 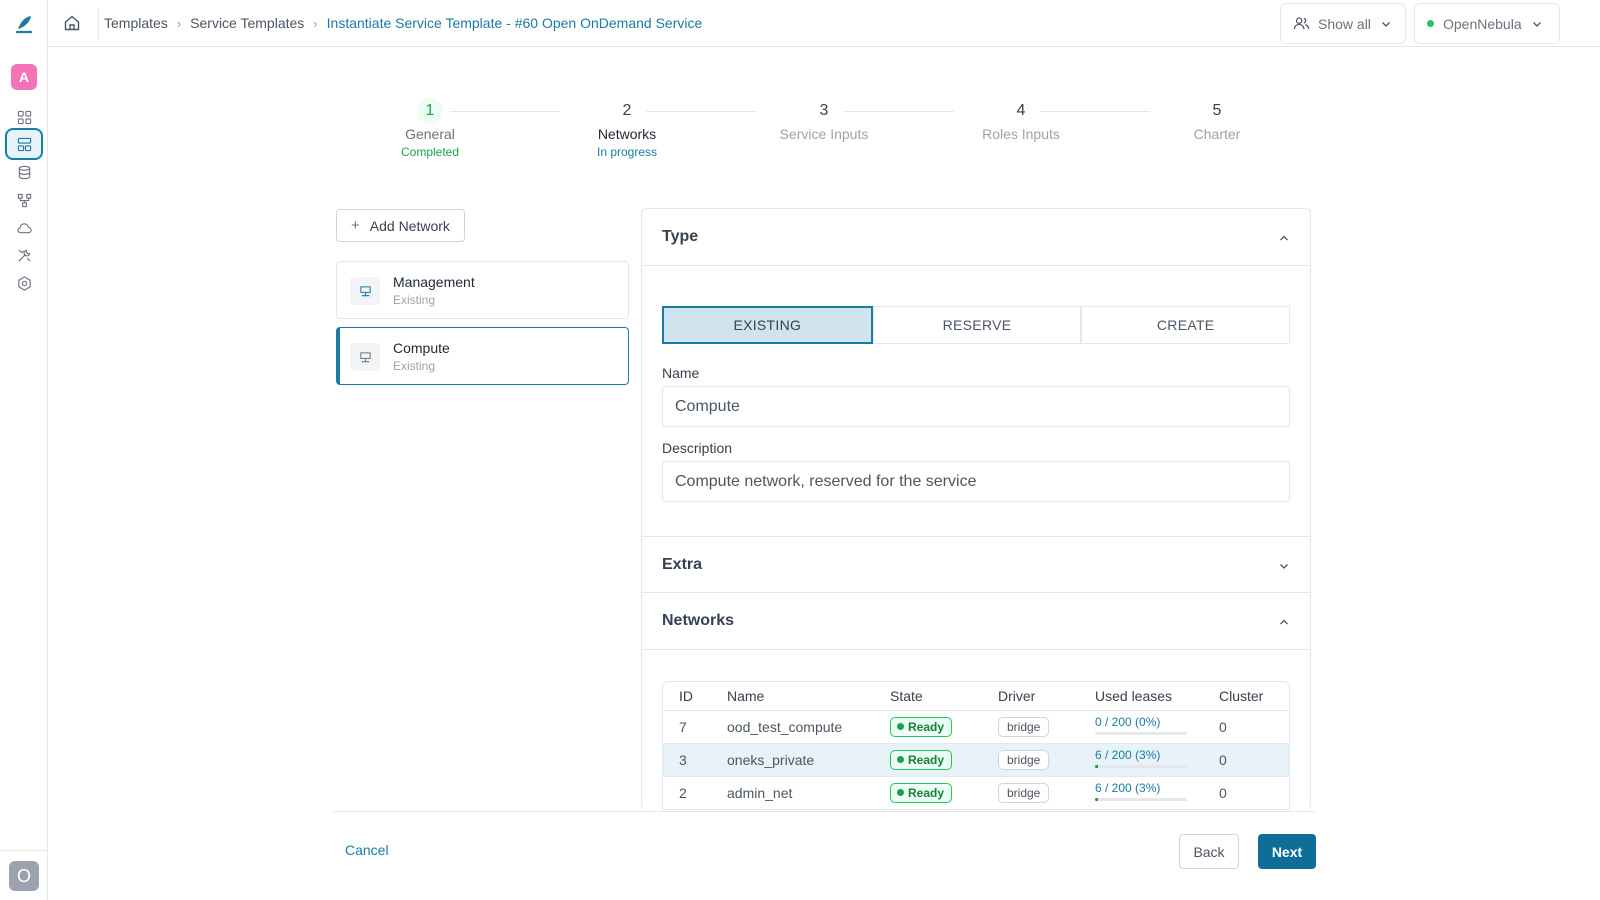 I want to click on network-card-management: Management Existing, so click(x=482, y=290).